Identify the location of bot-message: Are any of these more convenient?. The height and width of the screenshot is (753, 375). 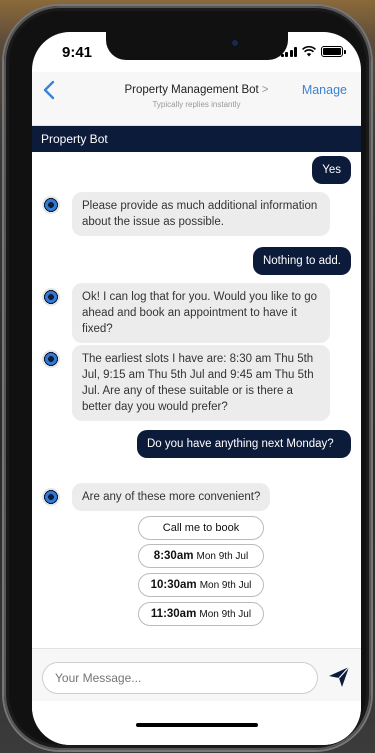
(171, 497).